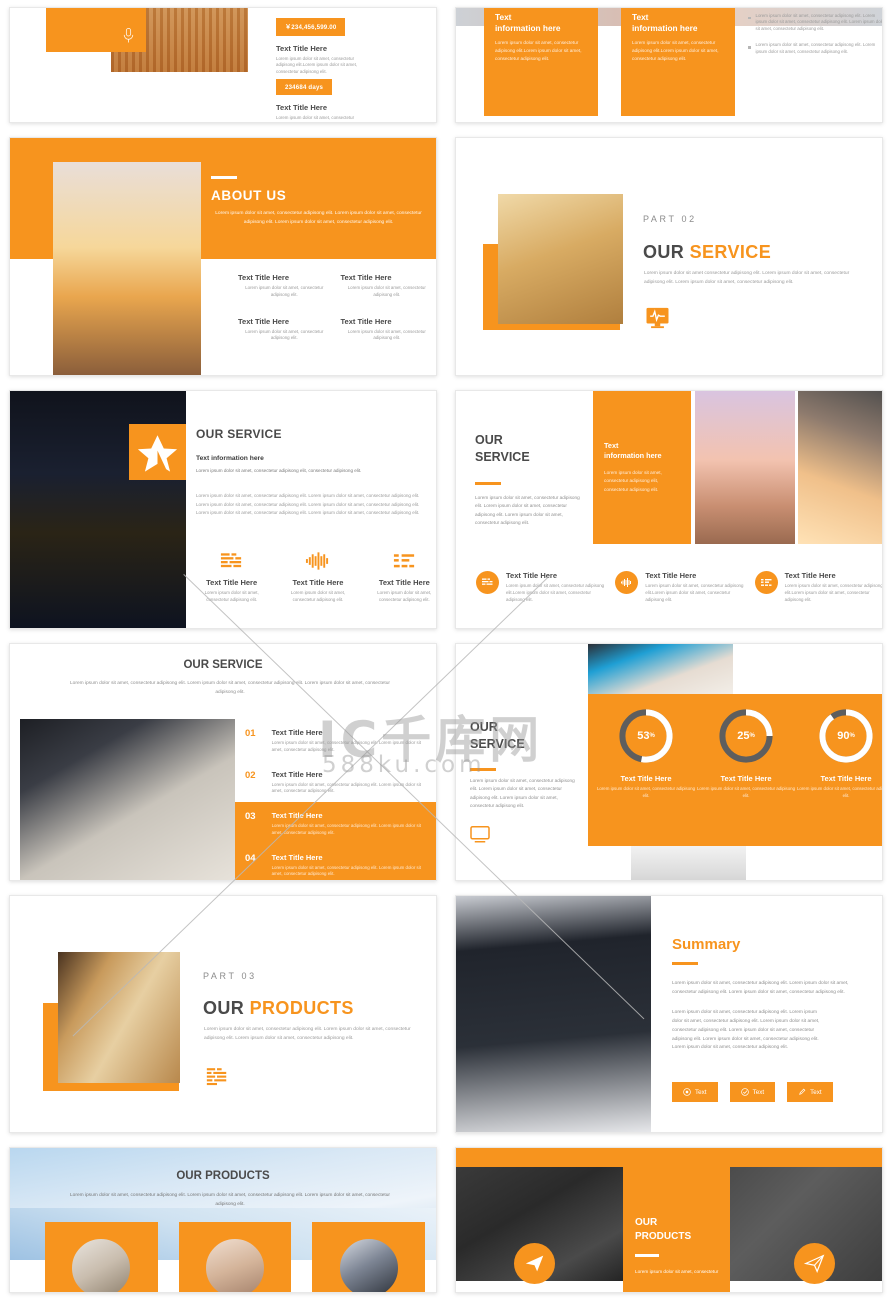 The height and width of the screenshot is (1300, 892). I want to click on slide7-num-2: 03, so click(250, 816).